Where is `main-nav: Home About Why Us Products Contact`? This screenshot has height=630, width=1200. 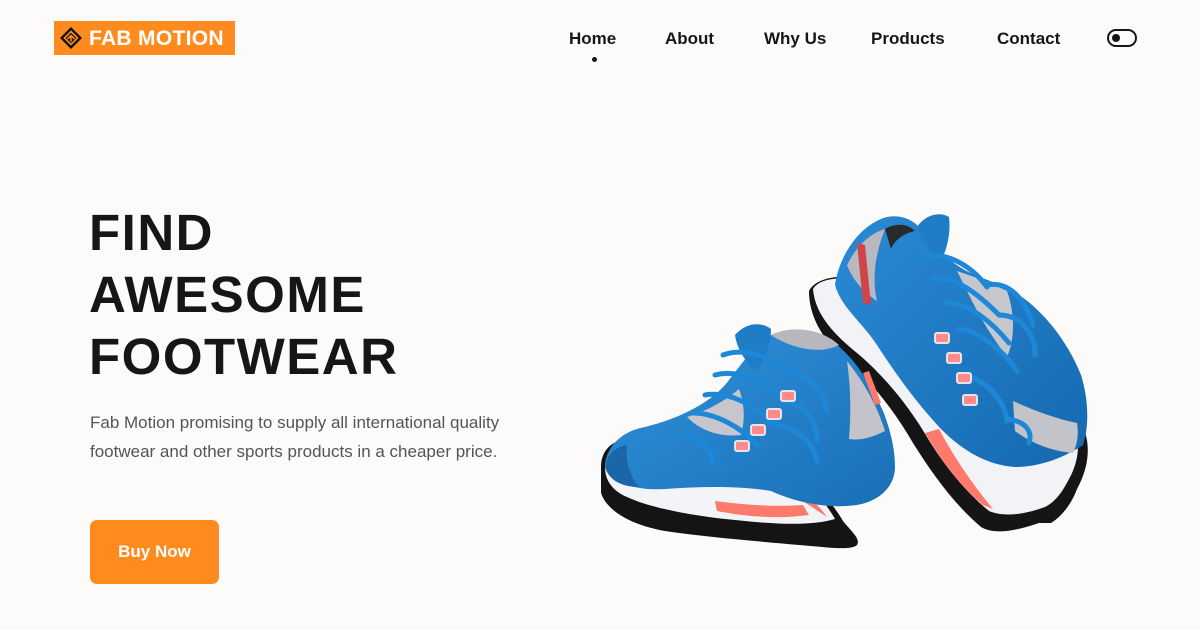
main-nav: Home About Why Us Products Contact is located at coordinates (600, 48).